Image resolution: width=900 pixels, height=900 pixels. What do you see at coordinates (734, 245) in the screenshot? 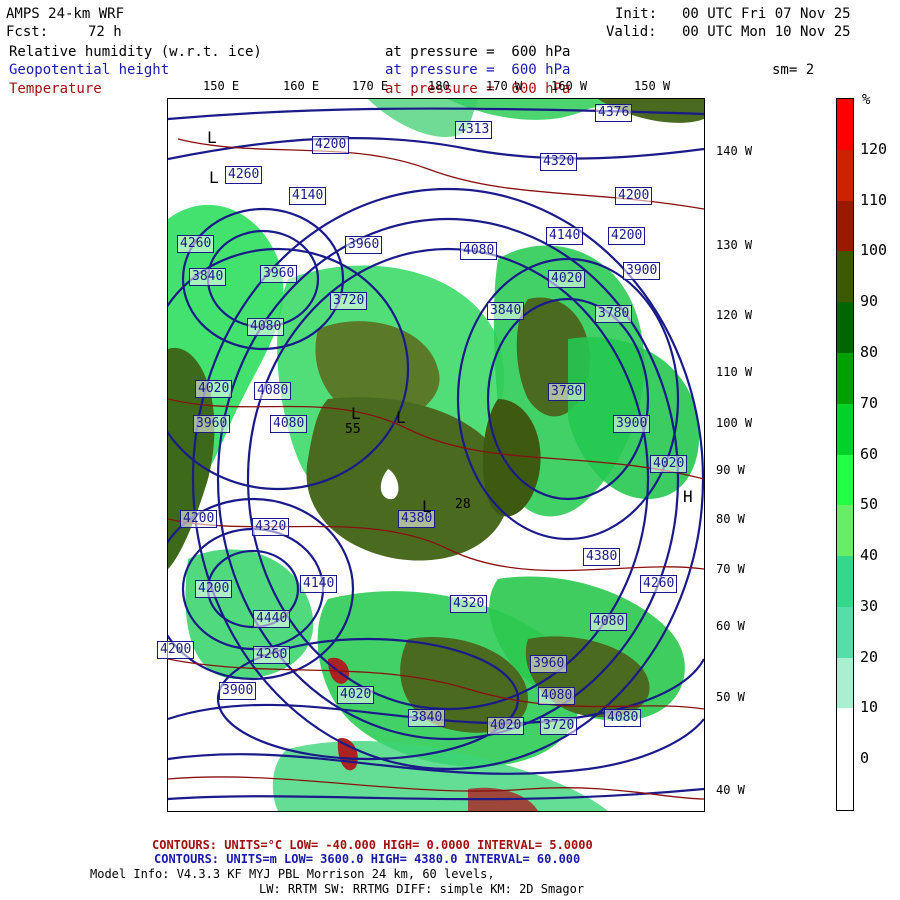
I see `lat-label-130w: 130 W` at bounding box center [734, 245].